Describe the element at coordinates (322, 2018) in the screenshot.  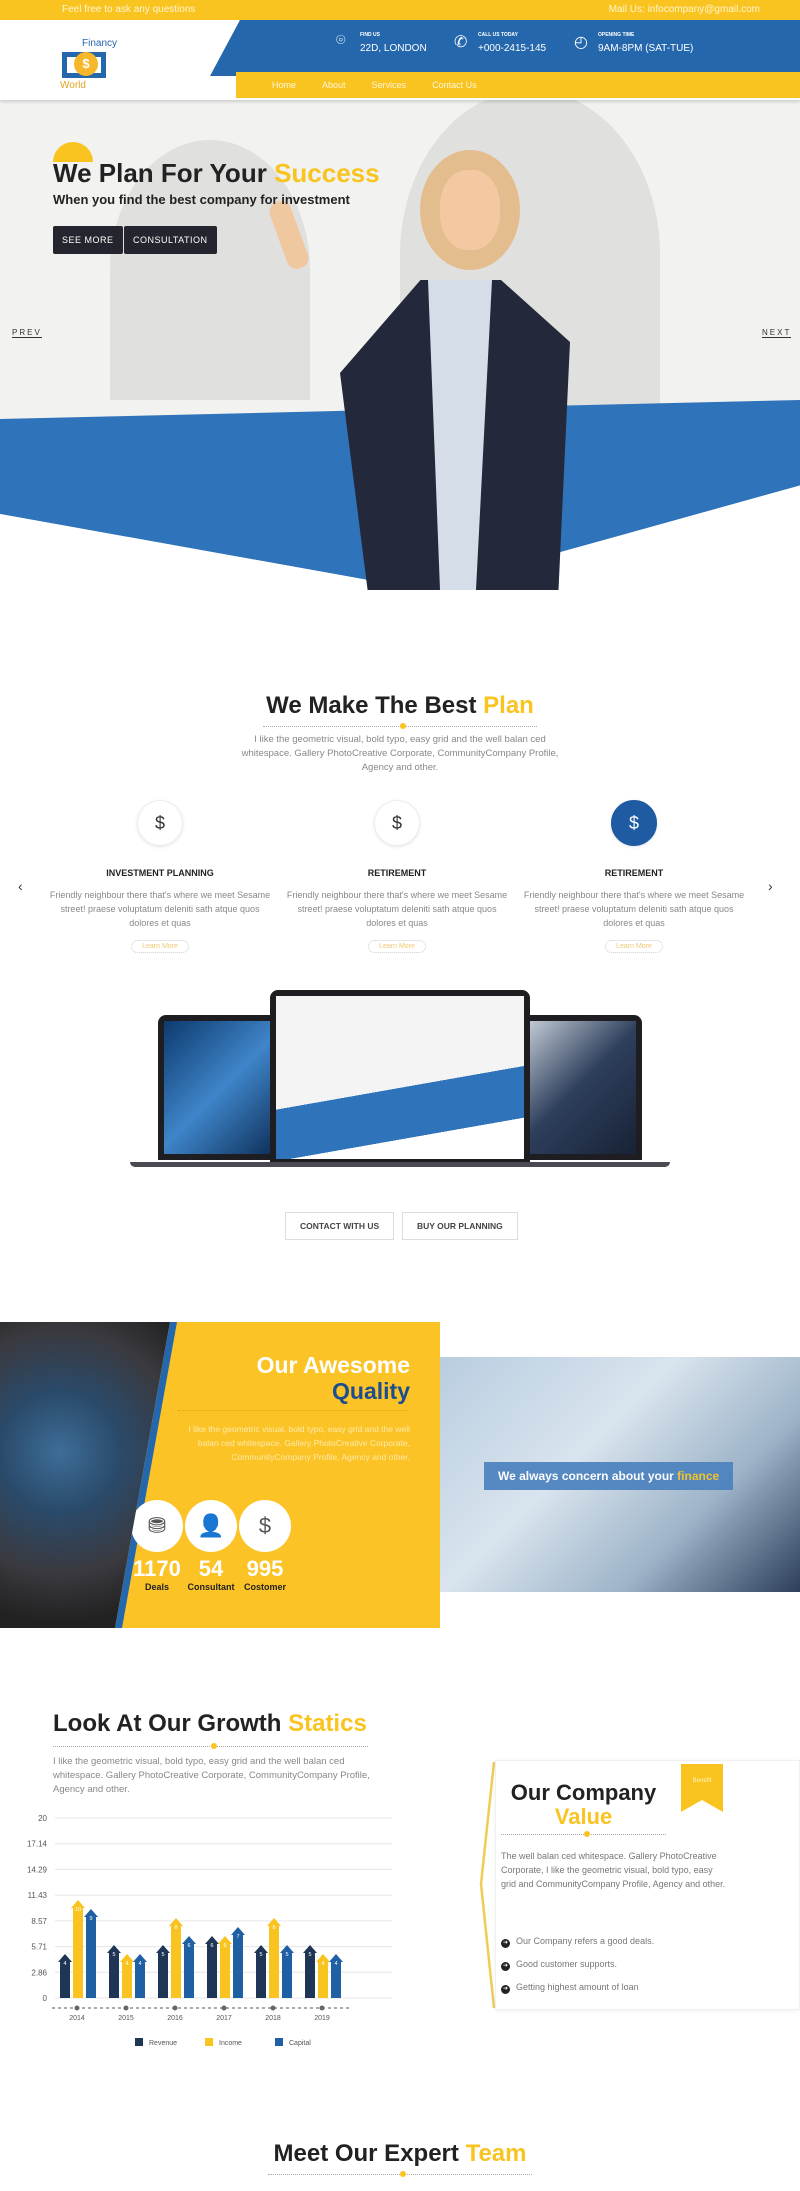
I see `x-tick-label: 2019` at that location.